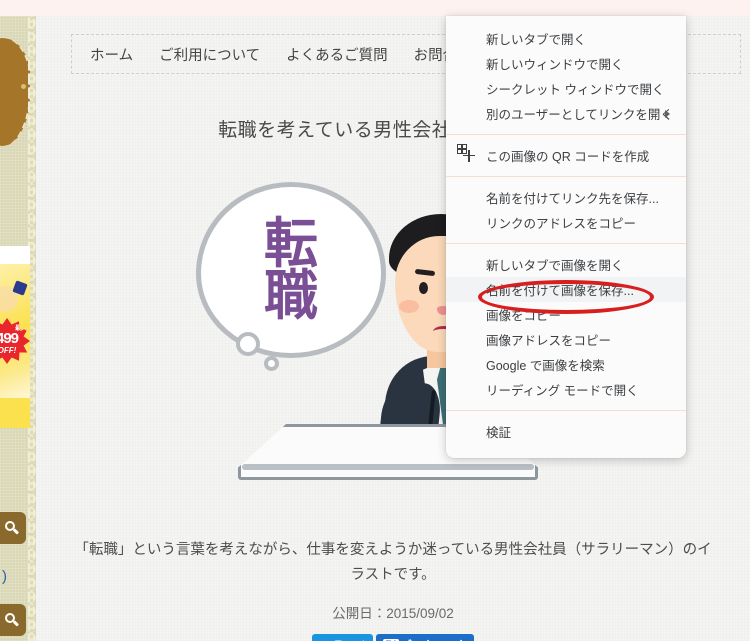 The height and width of the screenshot is (641, 750). I want to click on thought-bubble-tail-small, so click(271, 363).